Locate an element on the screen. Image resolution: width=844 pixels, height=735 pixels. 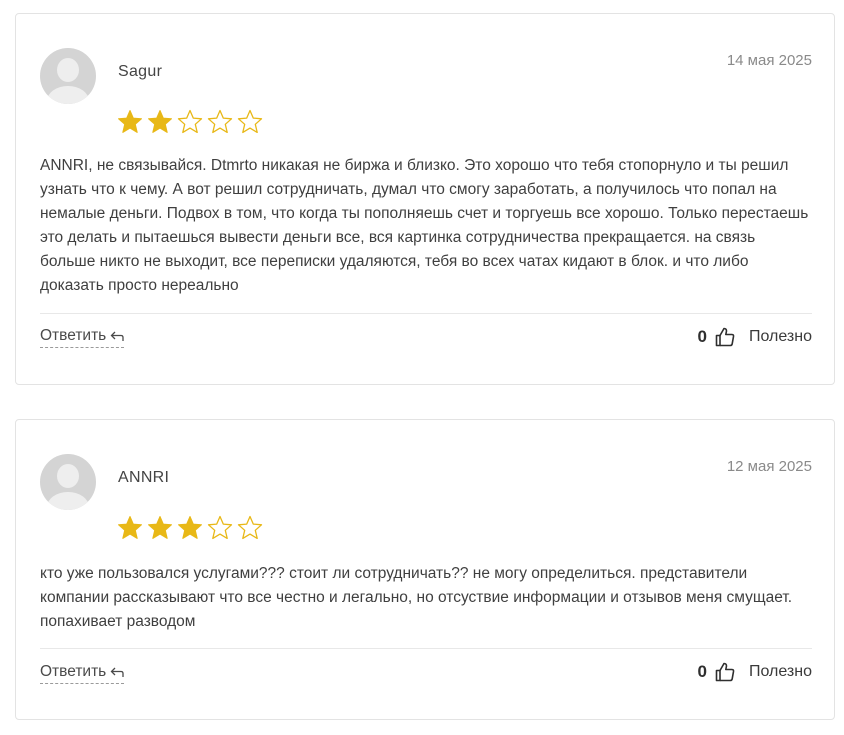
review-date: 12 мая 2025 is located at coordinates (769, 466).